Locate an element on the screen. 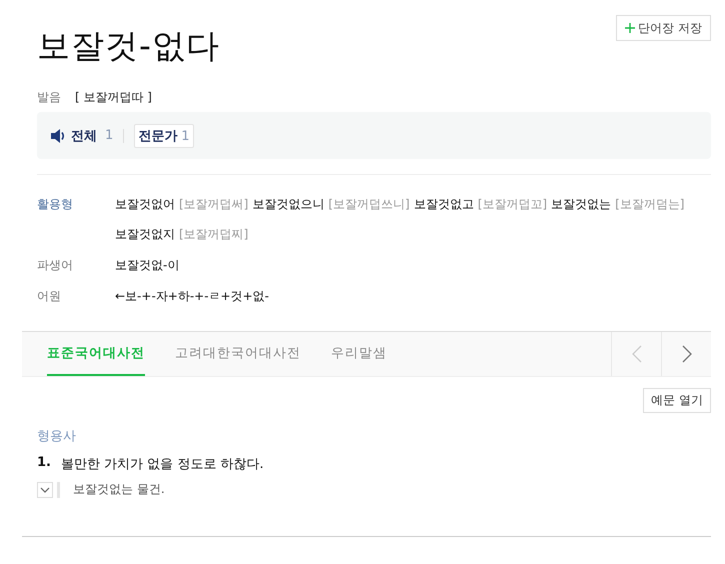 The width and height of the screenshot is (725, 564). conjugated-form: 보잘것없어 is located at coordinates (145, 204).